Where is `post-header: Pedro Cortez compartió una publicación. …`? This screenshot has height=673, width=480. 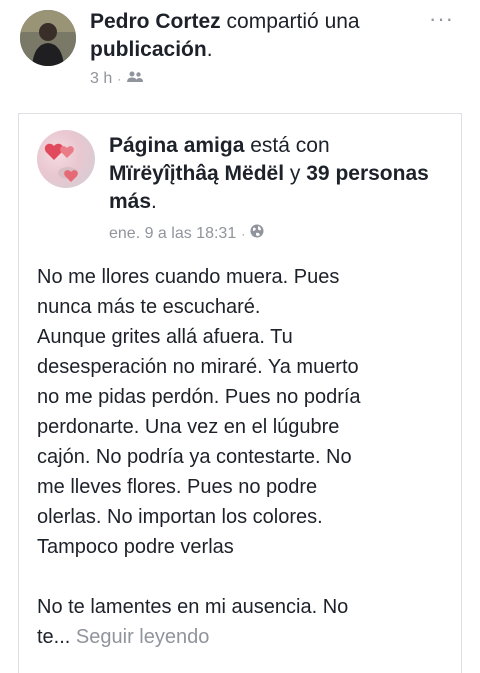 post-header: Pedro Cortez compartió una publicación. … is located at coordinates (240, 50).